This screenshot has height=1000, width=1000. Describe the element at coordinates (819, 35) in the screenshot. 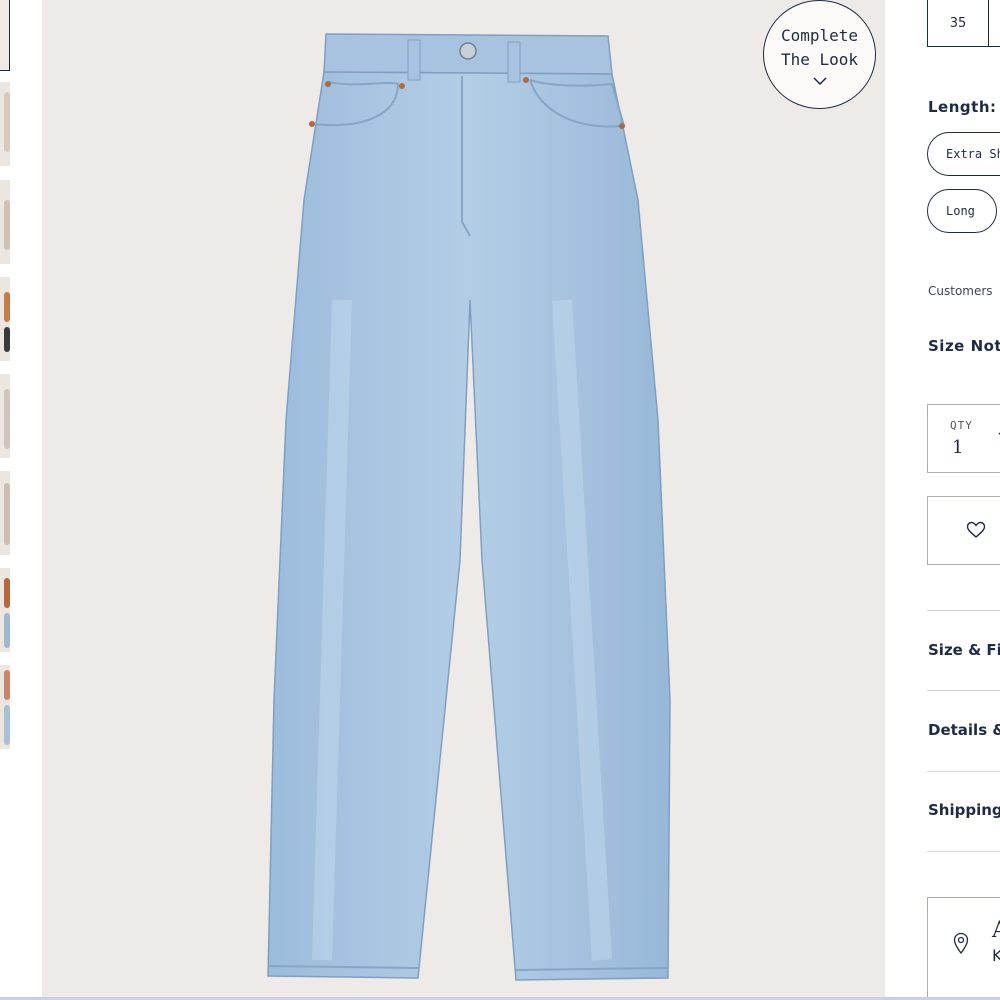

I see `complete-look-line1: Complete` at that location.